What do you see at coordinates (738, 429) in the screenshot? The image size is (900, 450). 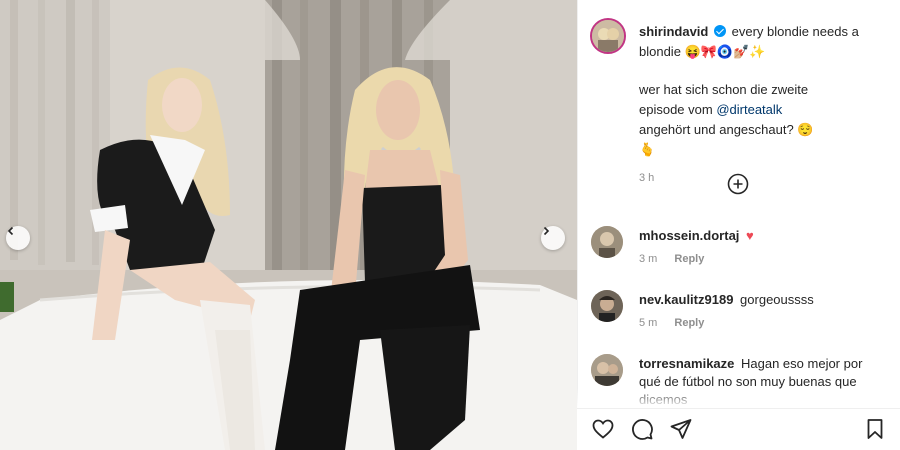 I see `post-action-bar` at bounding box center [738, 429].